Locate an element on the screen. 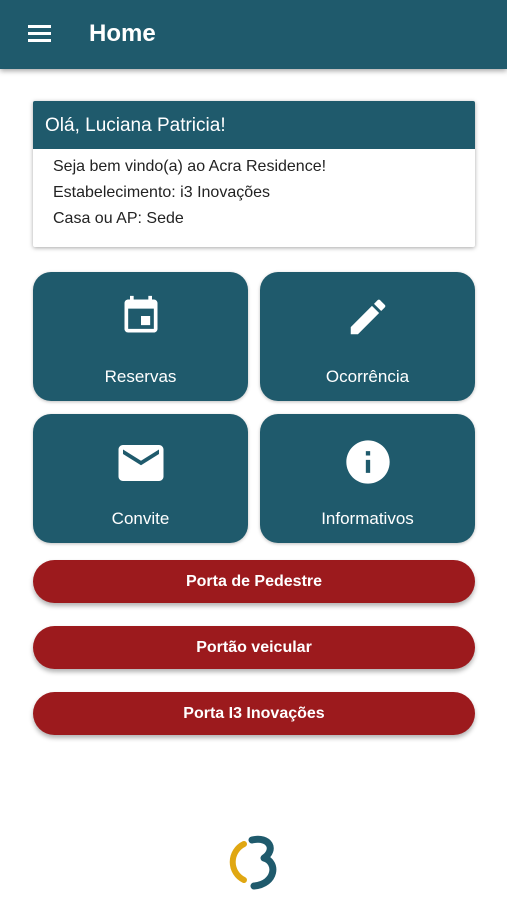  app-bar: Home is located at coordinates (253, 34).